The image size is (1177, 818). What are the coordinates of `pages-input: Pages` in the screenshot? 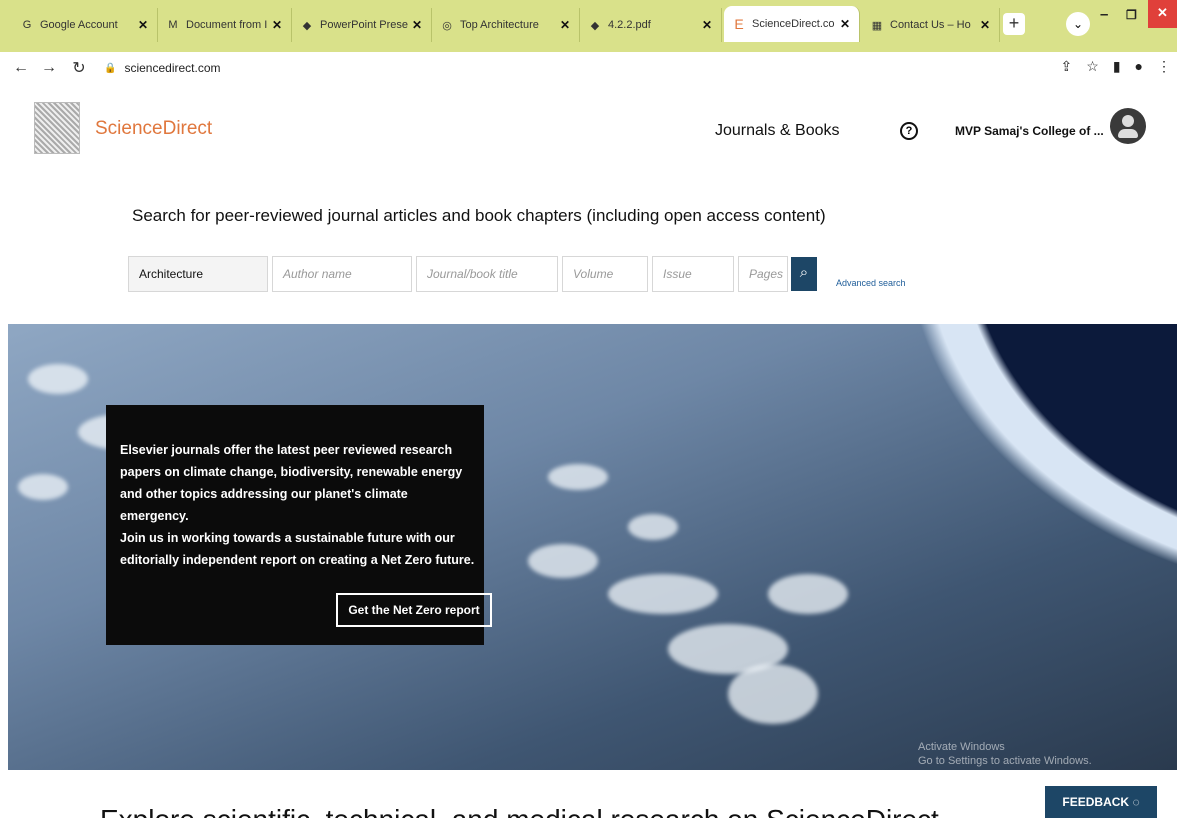 It's located at (763, 274).